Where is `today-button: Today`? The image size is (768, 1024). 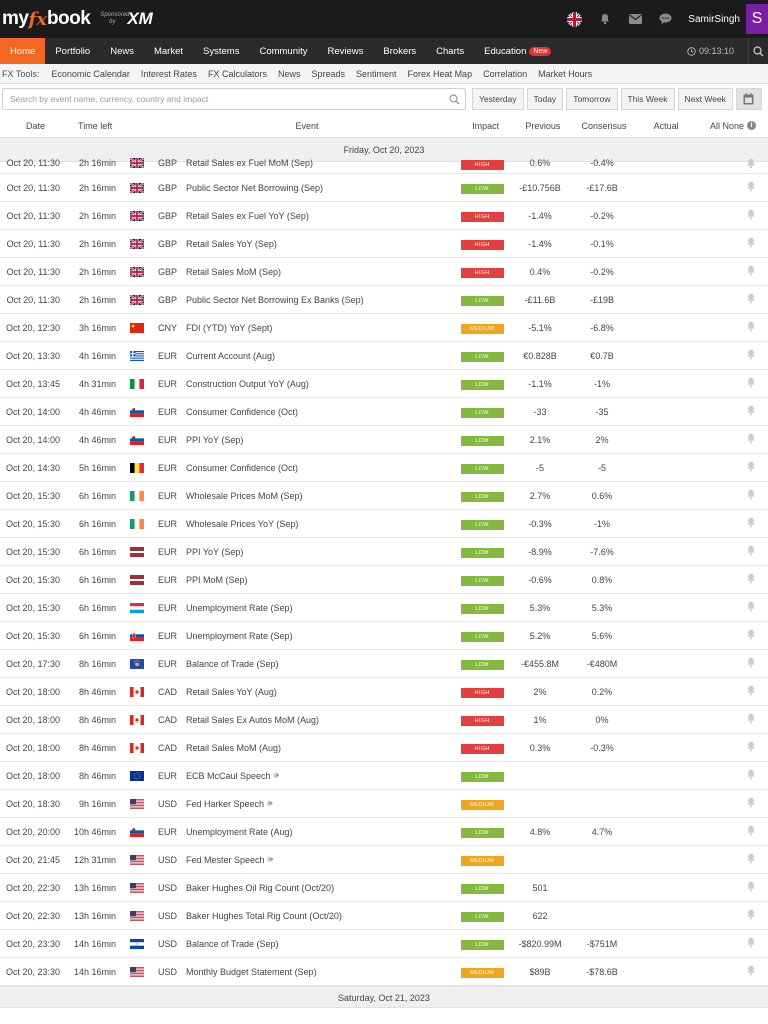
today-button: Today is located at coordinates (545, 99).